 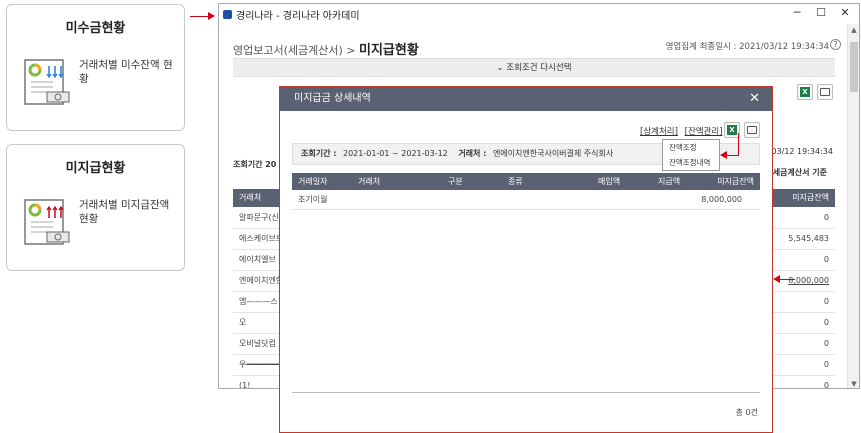 I want to click on payable-card: 미지급현황 거래처별 미지급잔액 현황, so click(x=95, y=207).